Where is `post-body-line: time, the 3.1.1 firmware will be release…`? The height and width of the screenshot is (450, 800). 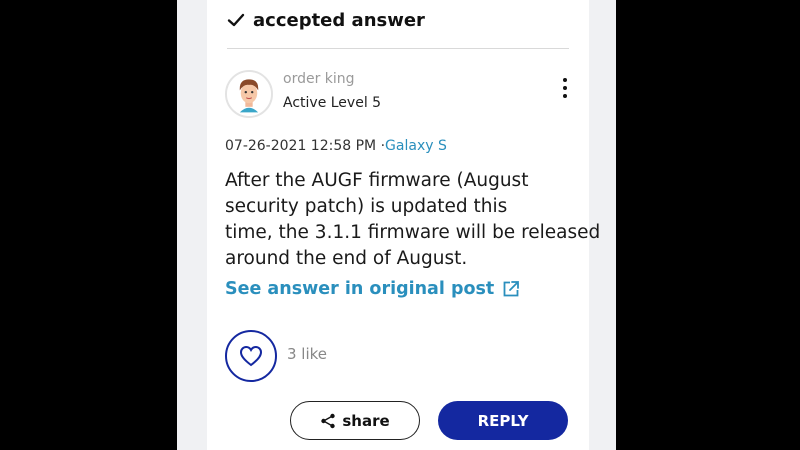
post-body-line: time, the 3.1.1 firmware will be release… is located at coordinates (413, 232).